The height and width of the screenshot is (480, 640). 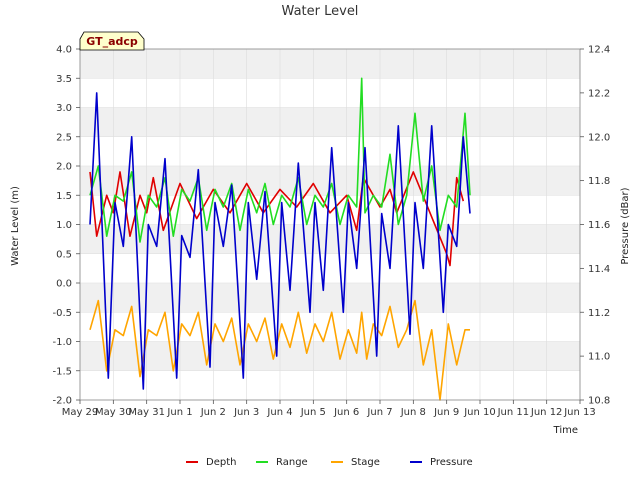 What do you see at coordinates (599, 50) in the screenshot?
I see `y2-tick-label: 12.4` at bounding box center [599, 50].